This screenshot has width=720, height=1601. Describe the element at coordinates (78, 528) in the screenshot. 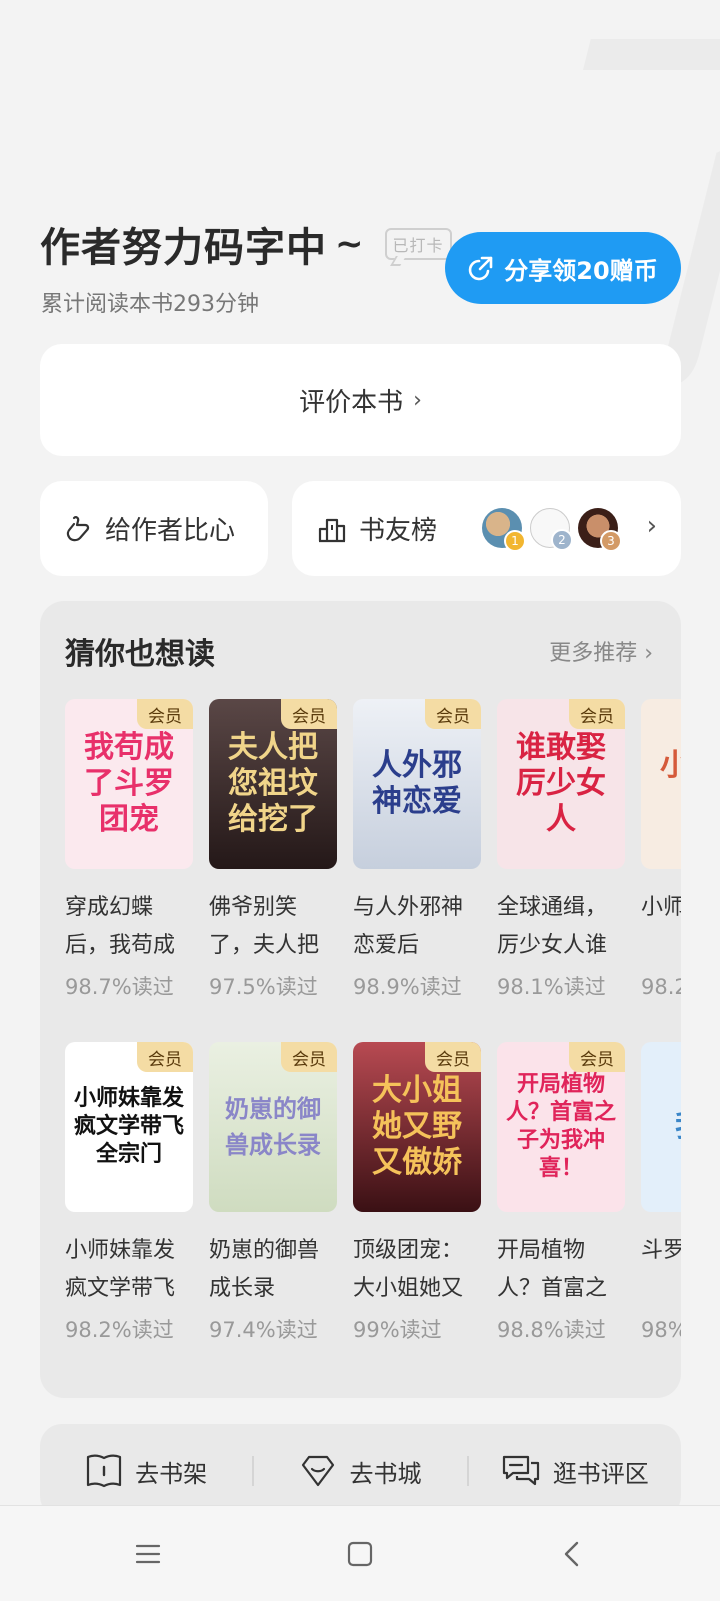

I see `heart-hand-icon` at that location.